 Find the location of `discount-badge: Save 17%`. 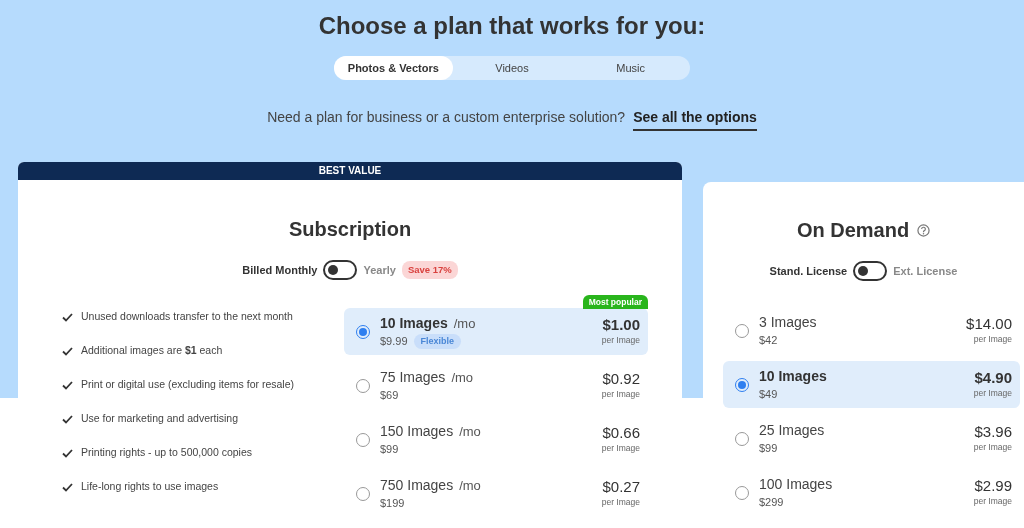

discount-badge: Save 17% is located at coordinates (429, 270).